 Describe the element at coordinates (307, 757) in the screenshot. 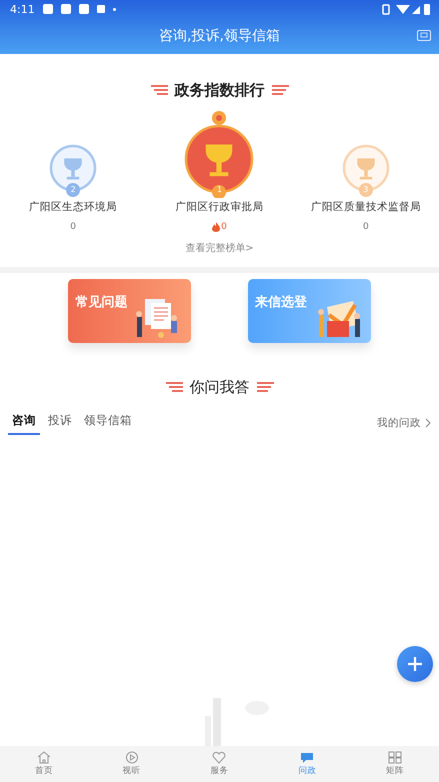

I see `chat-bubble-icon` at that location.